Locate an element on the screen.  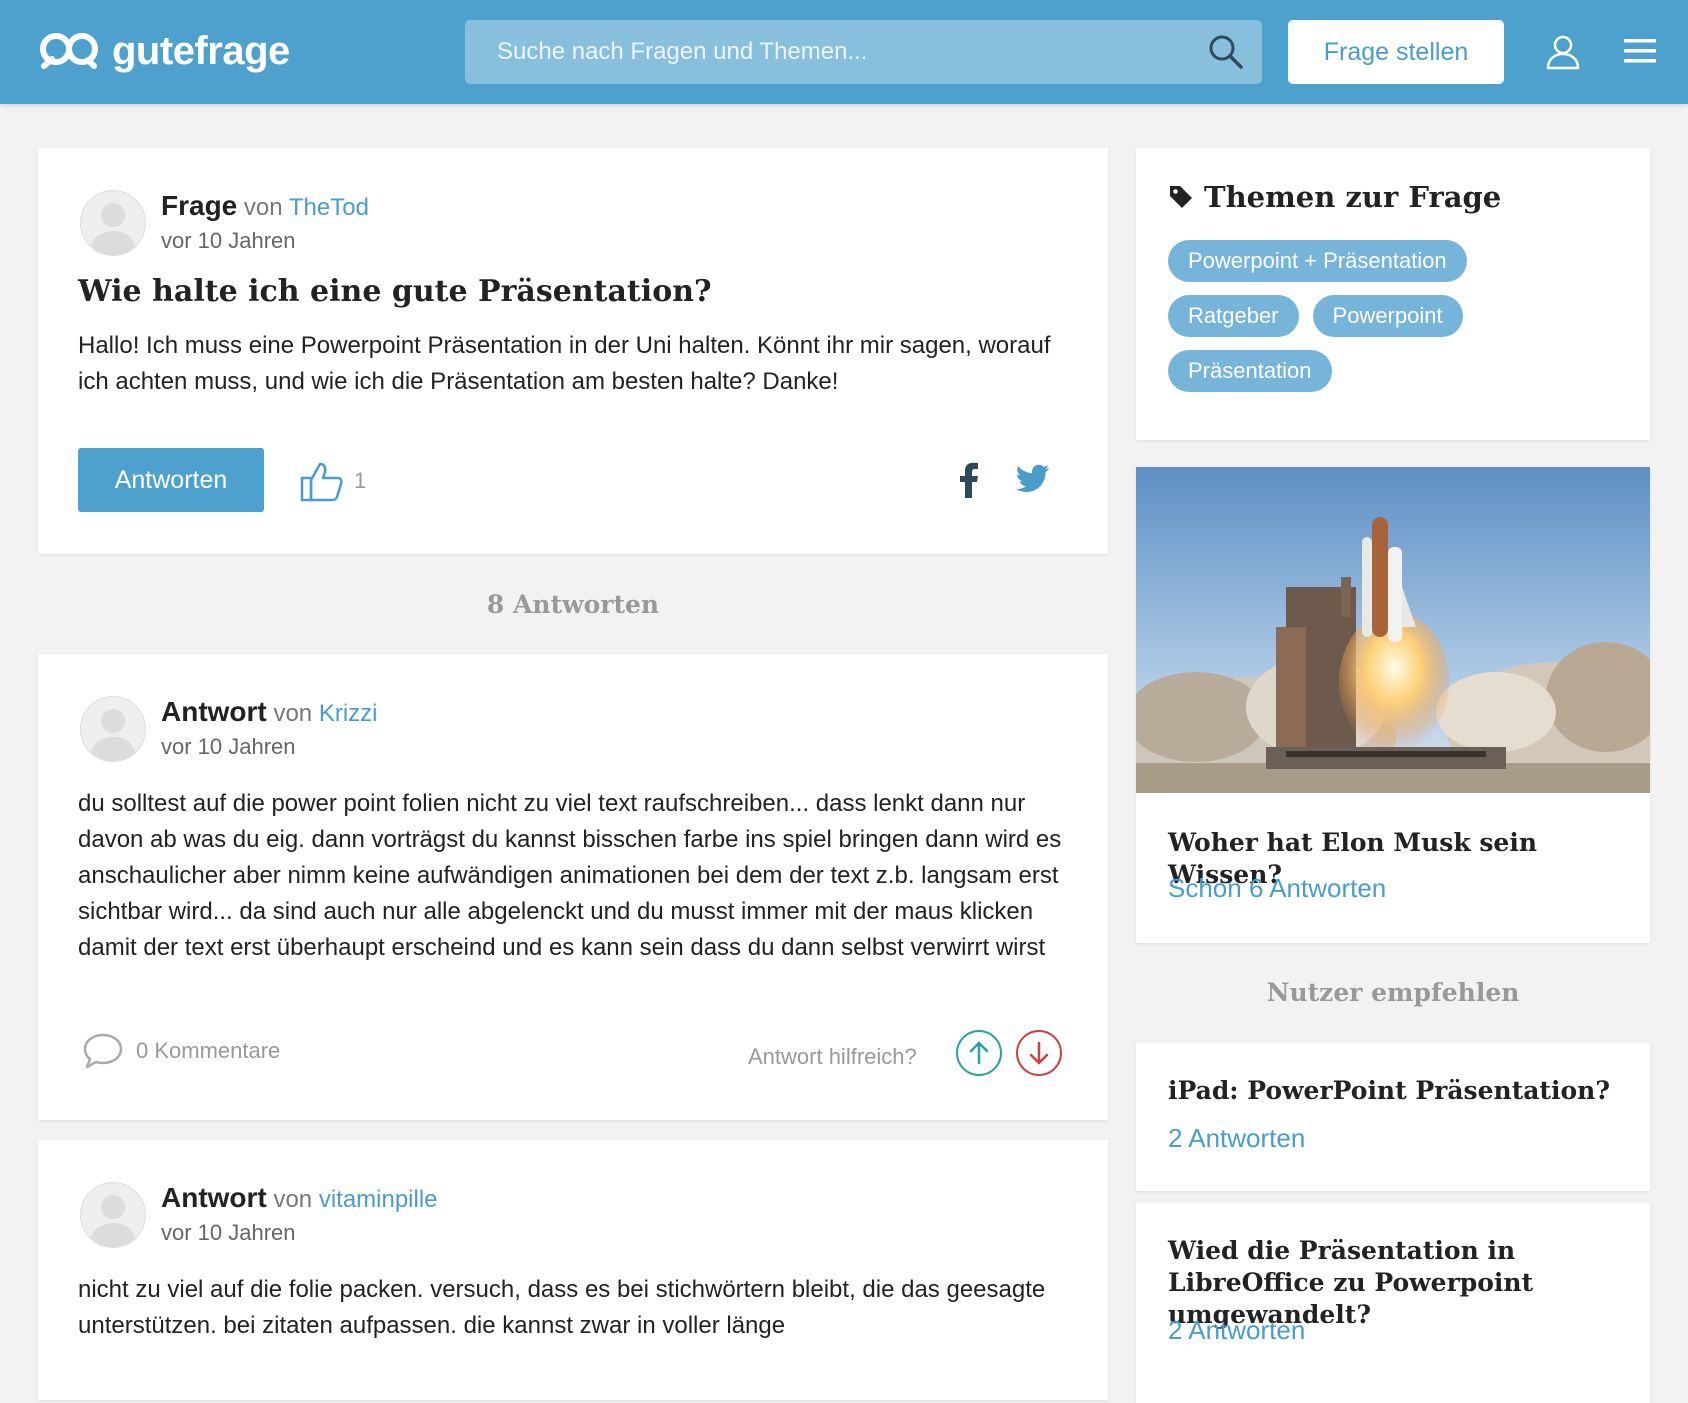
ask-question-button: Frage stellen is located at coordinates (1396, 52).